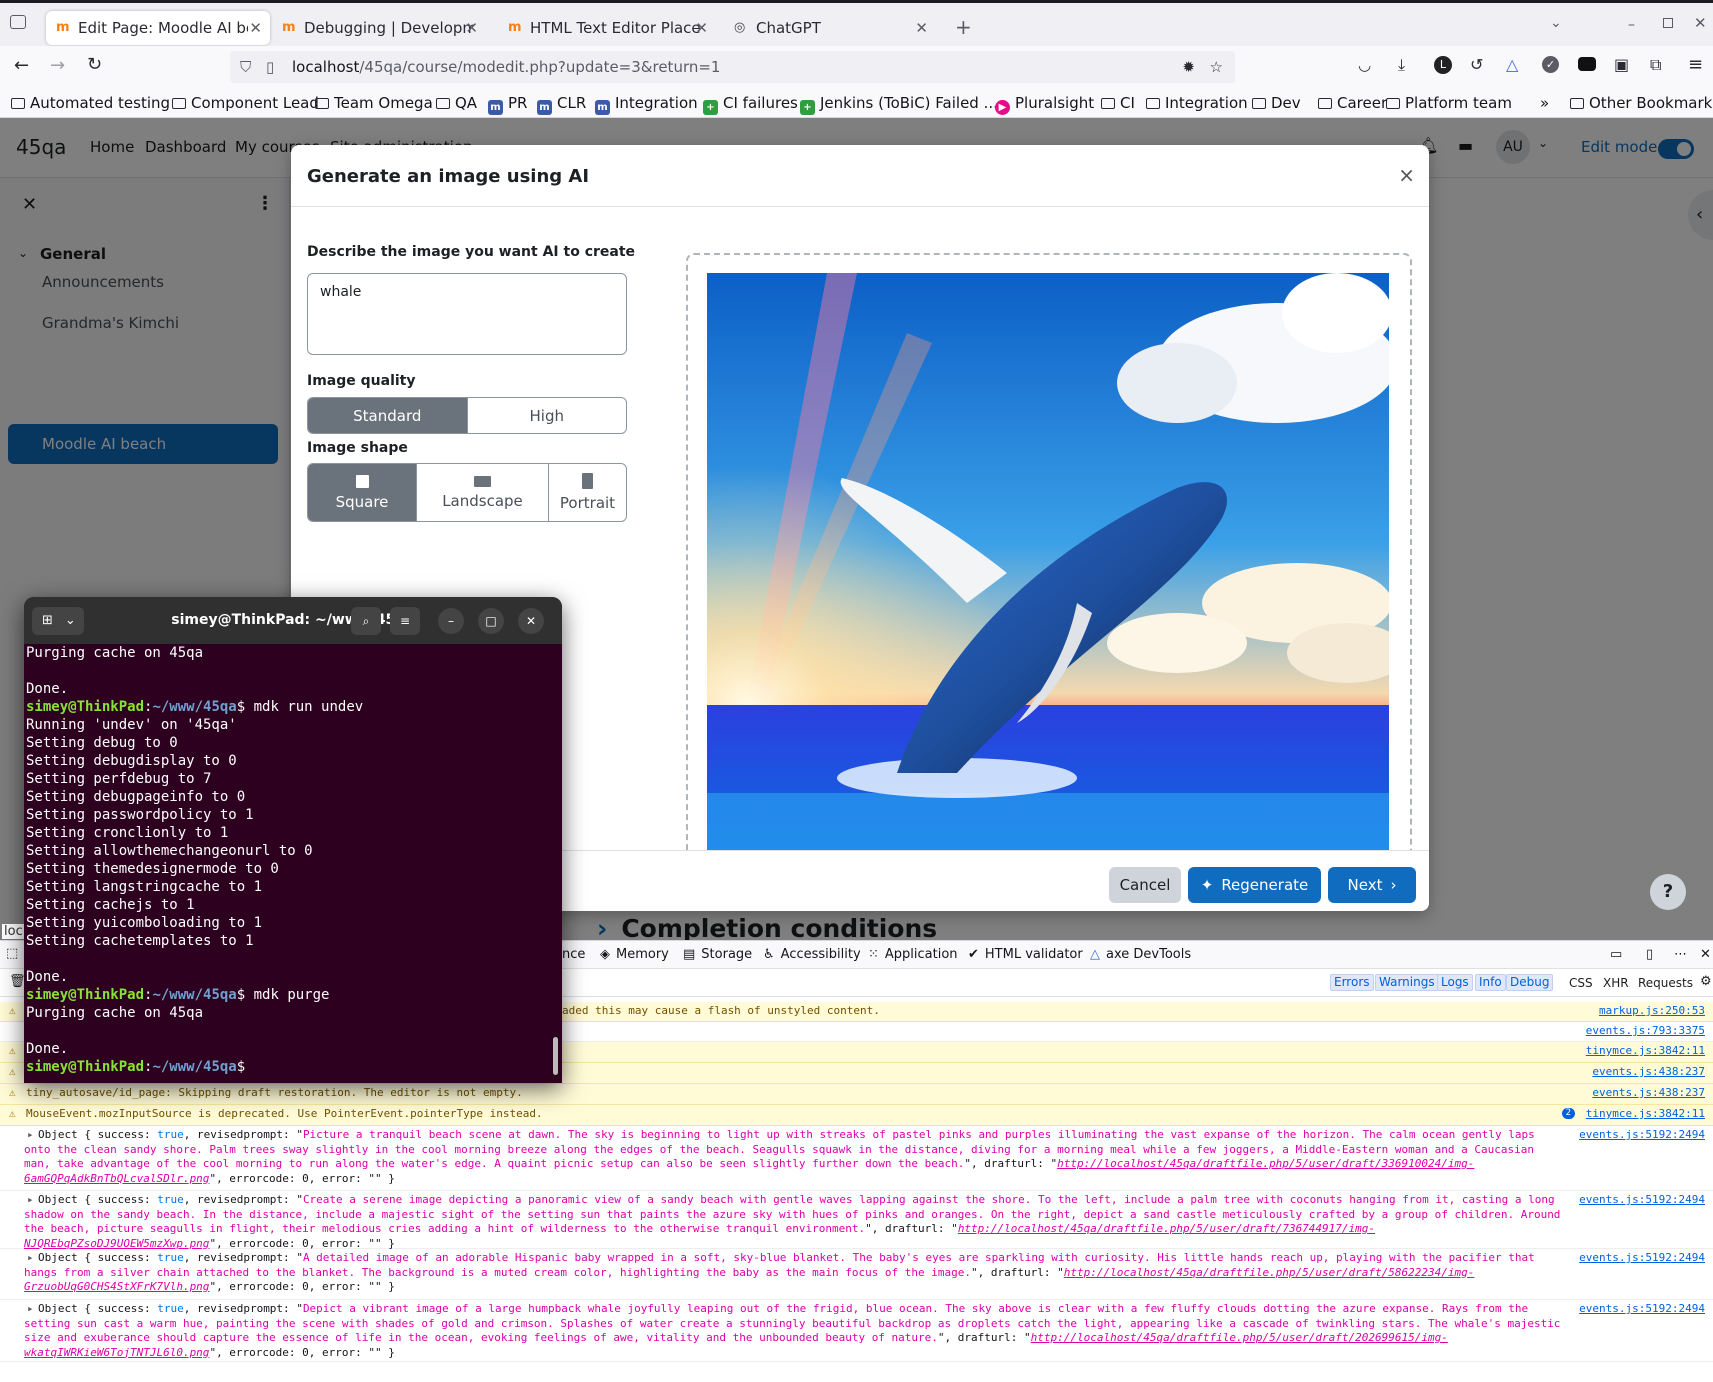 The width and height of the screenshot is (1713, 1382). I want to click on browser-tab-3: ◎ ChatGPT ✕, so click(830, 28).